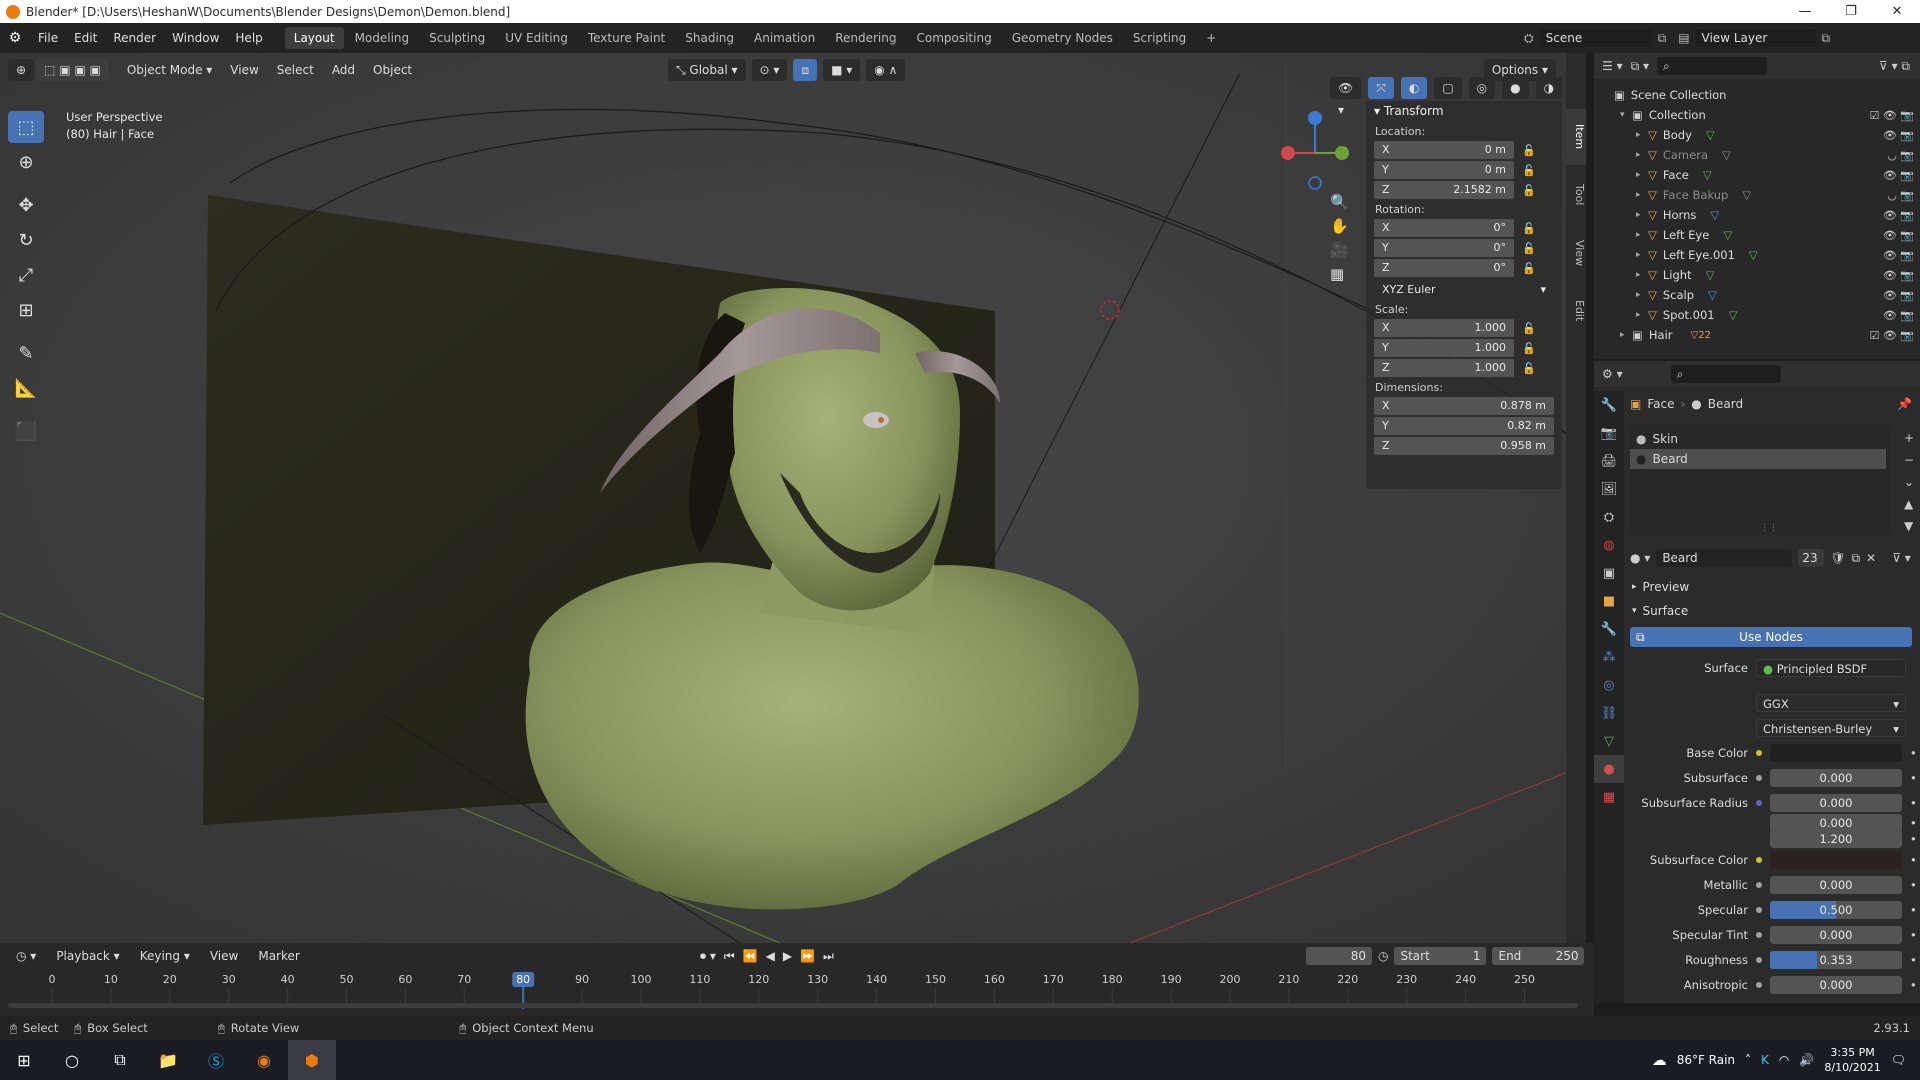 The width and height of the screenshot is (1920, 1080). Describe the element at coordinates (1755, 38) in the screenshot. I see `view-layer-field: View Layer` at that location.